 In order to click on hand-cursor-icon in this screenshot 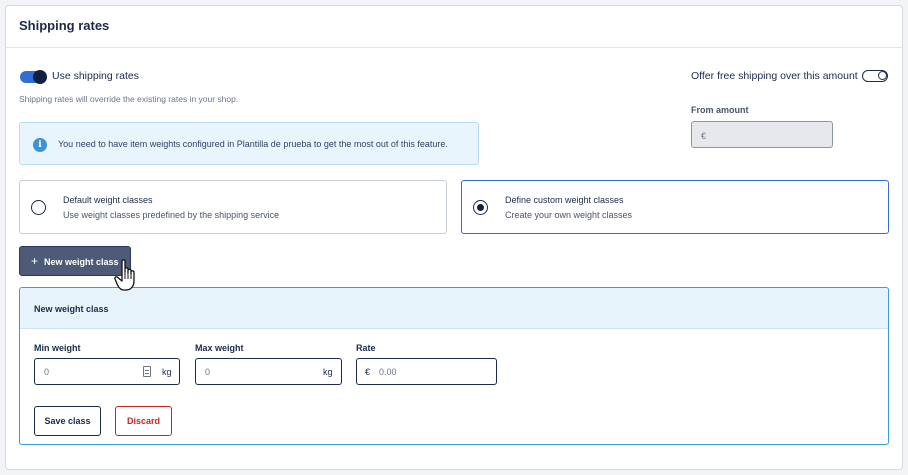, I will do `click(124, 275)`.